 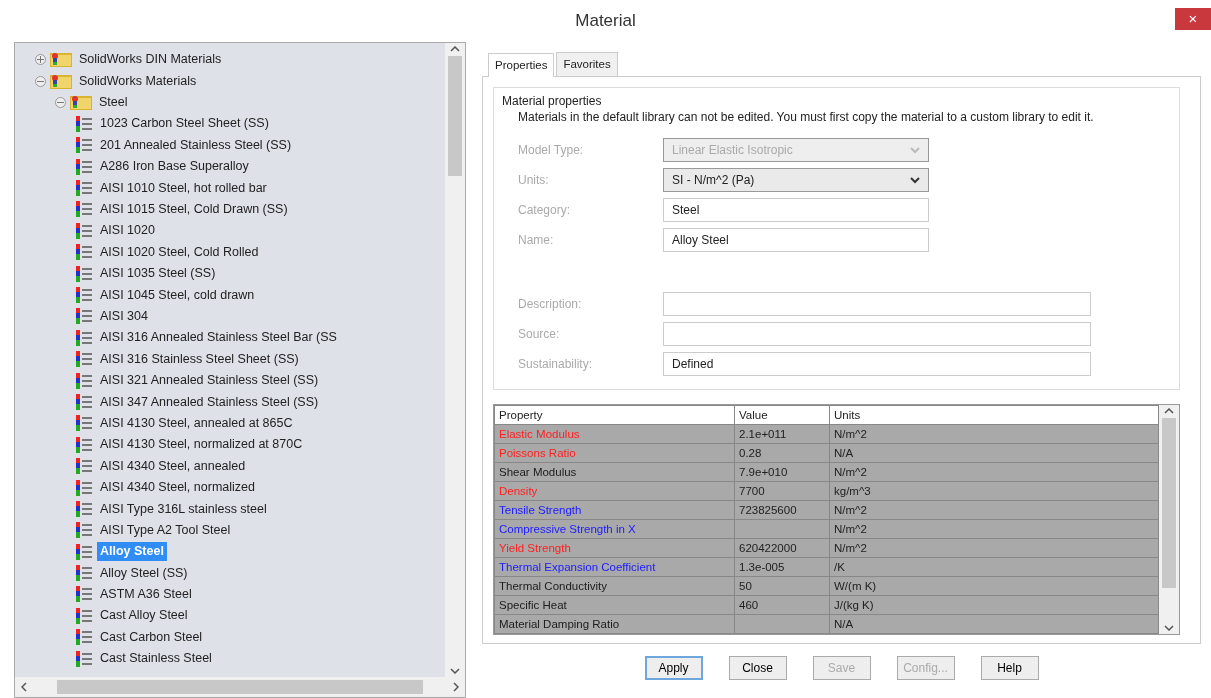 I want to click on tree-item: Cast Stainless Steel, so click(x=156, y=658).